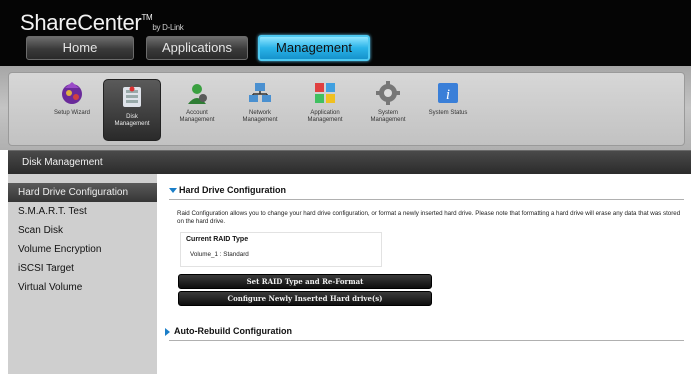 This screenshot has height=374, width=691. I want to click on system-management-button: System Management, so click(388, 111).